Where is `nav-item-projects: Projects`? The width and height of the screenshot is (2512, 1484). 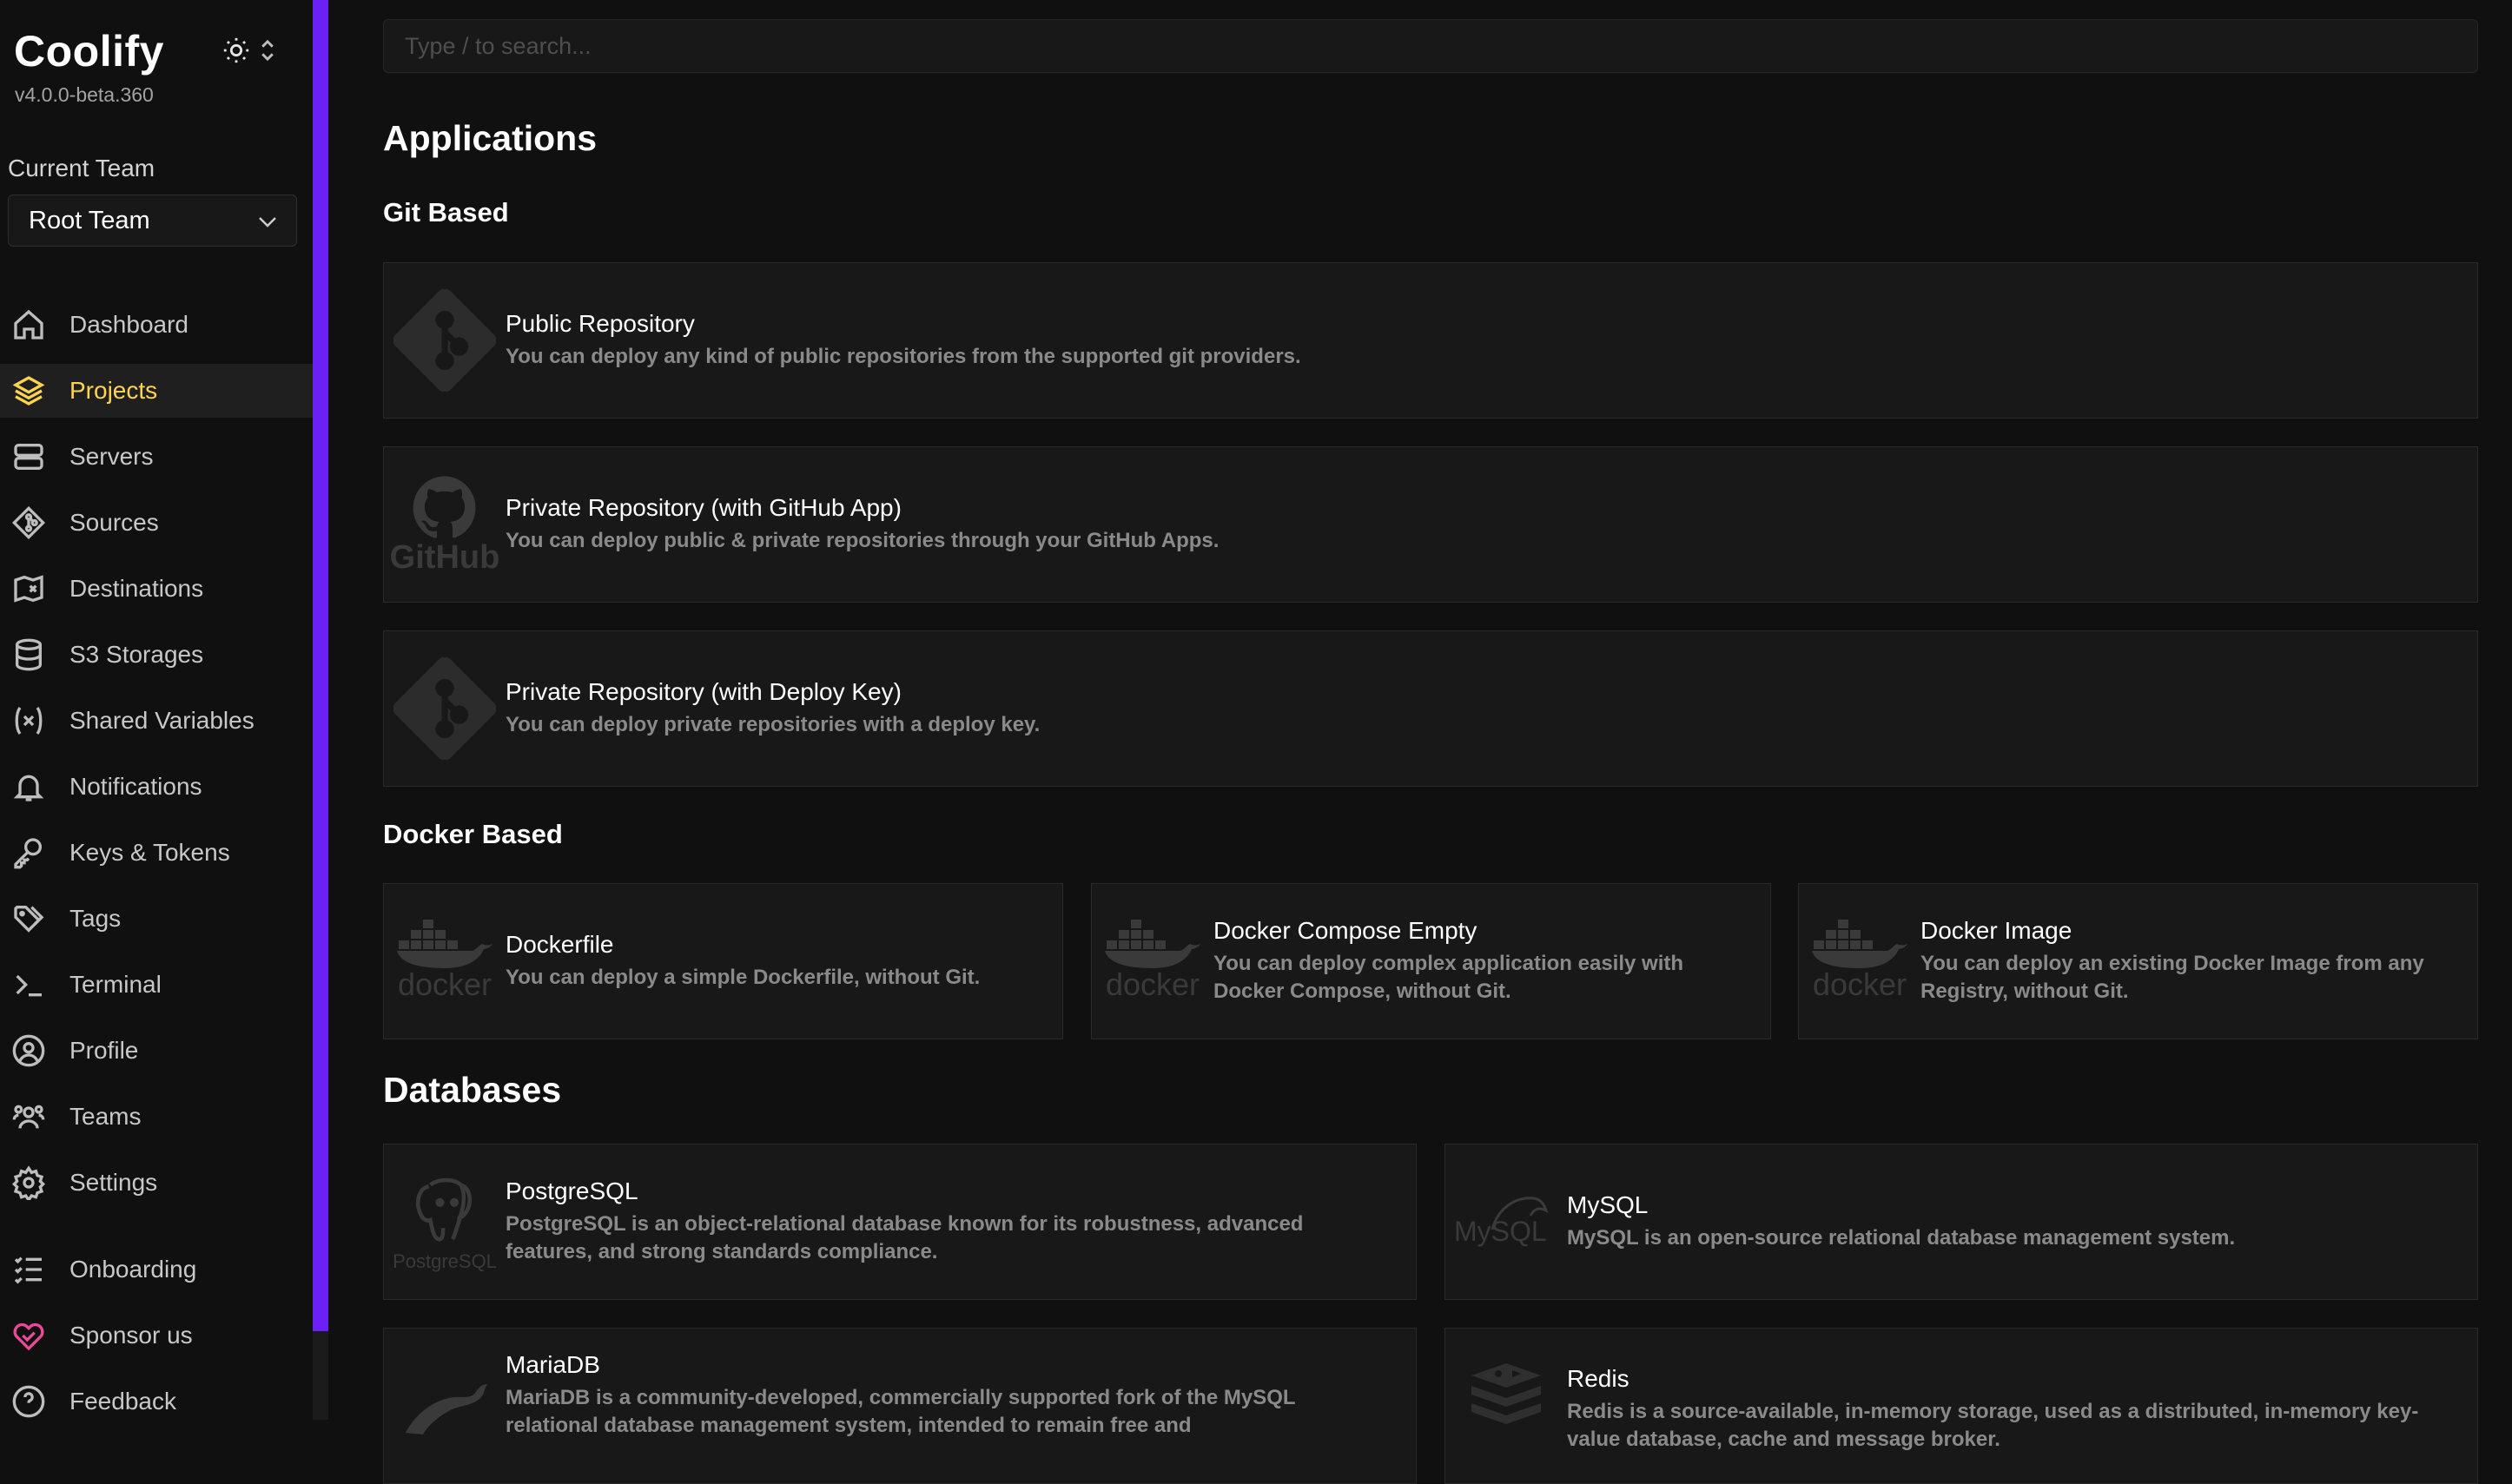 nav-item-projects: Projects is located at coordinates (156, 391).